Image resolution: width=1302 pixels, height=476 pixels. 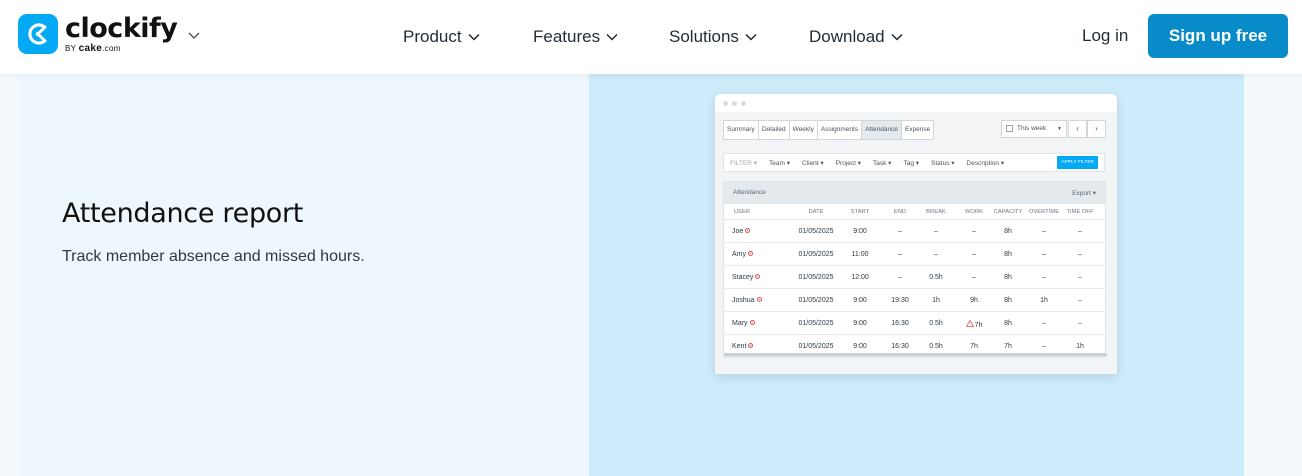 I want to click on brand-company: cake, so click(x=90, y=48).